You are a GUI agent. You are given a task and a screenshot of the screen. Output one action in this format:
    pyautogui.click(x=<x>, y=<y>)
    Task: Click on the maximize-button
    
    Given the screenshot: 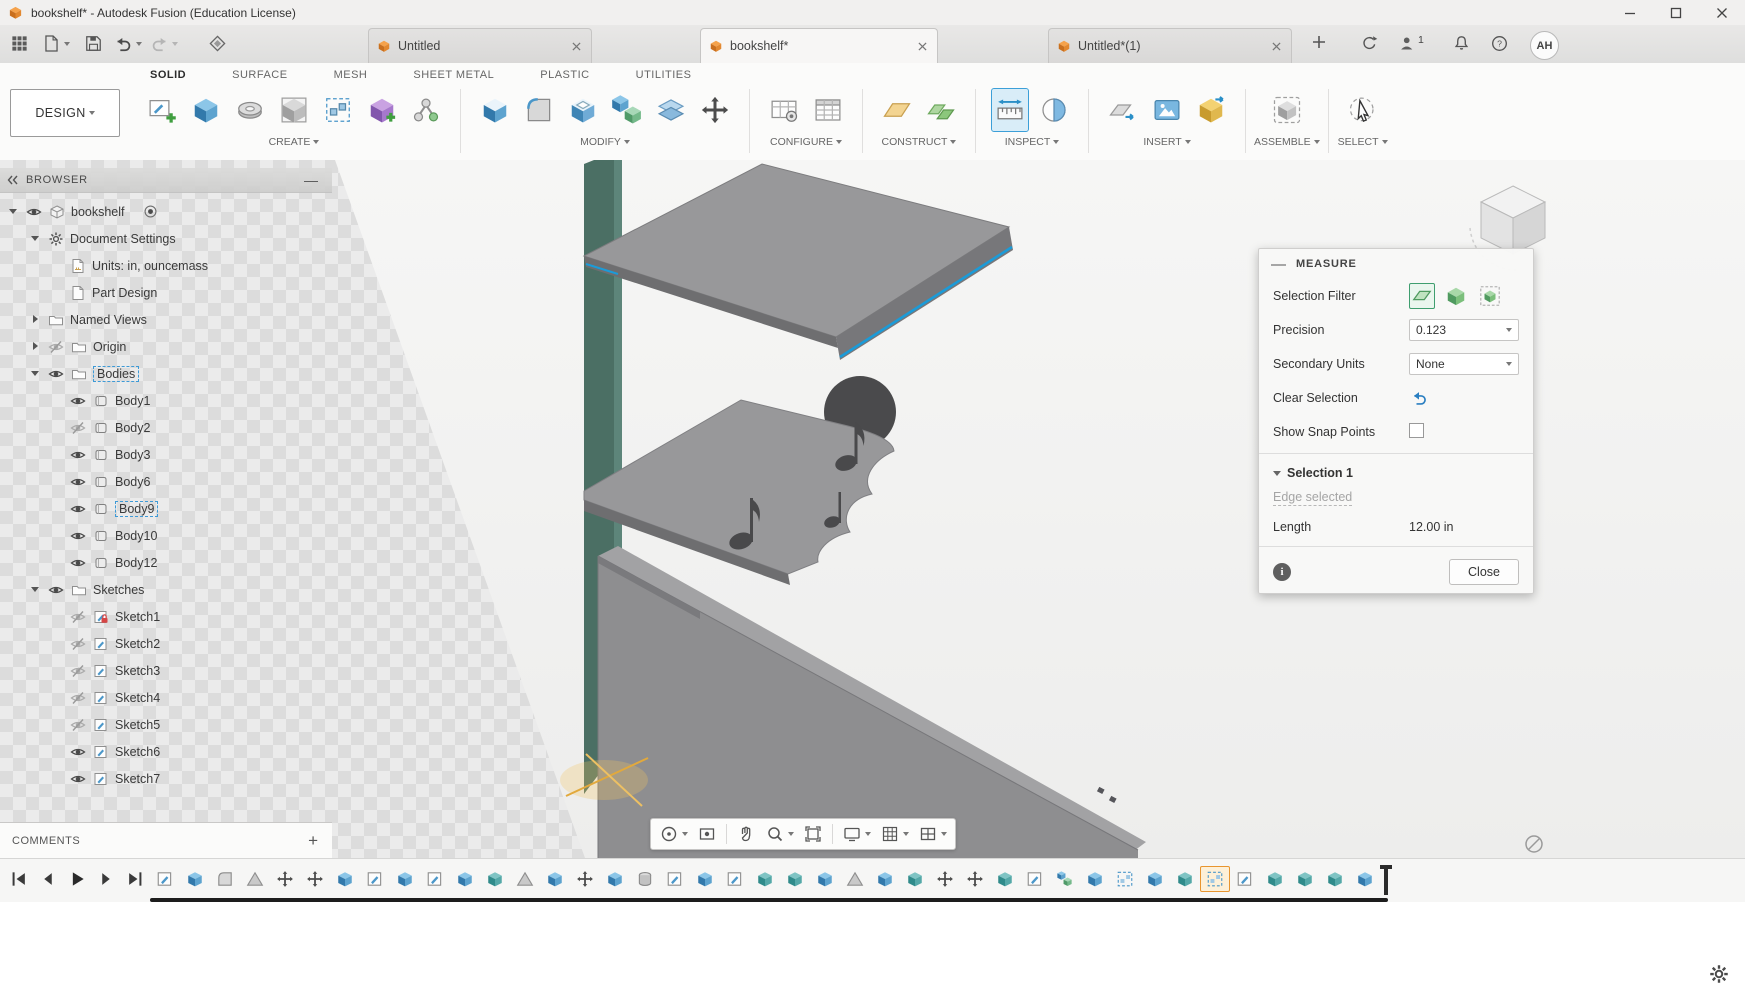 What is the action you would take?
    pyautogui.click(x=1676, y=12)
    